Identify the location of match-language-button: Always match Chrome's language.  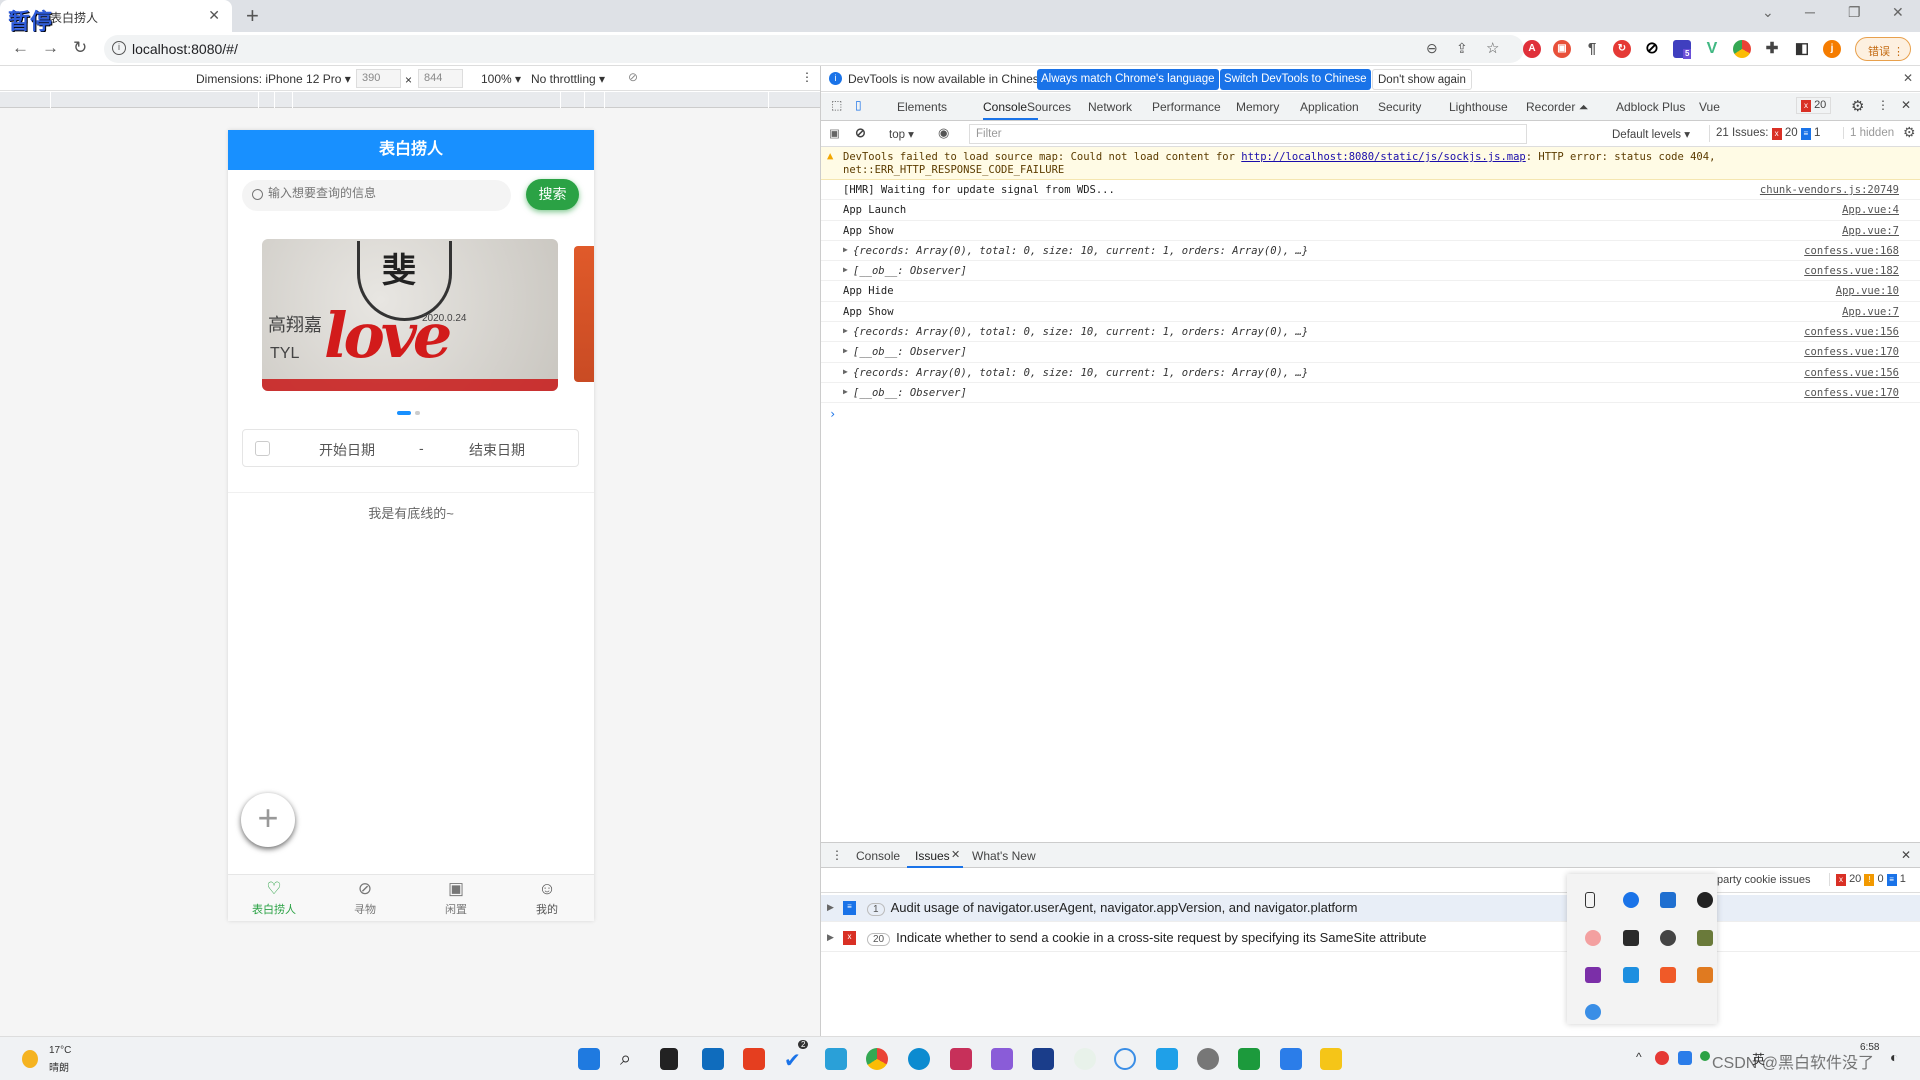
(1128, 79).